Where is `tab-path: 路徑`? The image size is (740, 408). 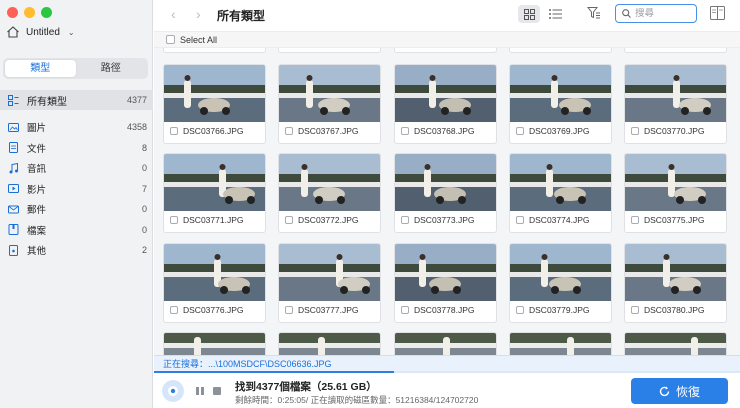 tab-path: 路徑 is located at coordinates (111, 68).